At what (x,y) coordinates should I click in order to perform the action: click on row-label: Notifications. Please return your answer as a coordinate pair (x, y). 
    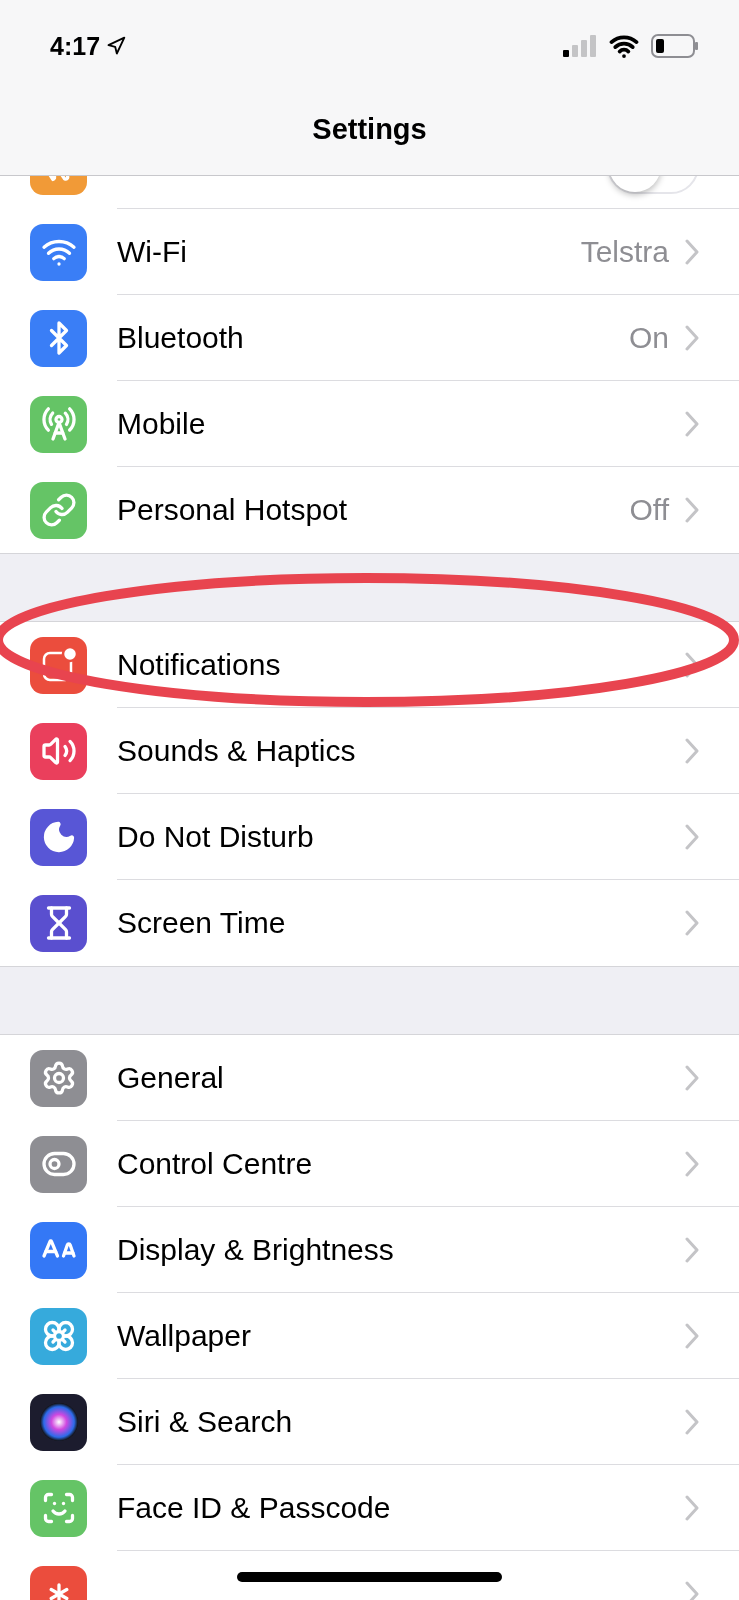
    Looking at the image, I should click on (199, 664).